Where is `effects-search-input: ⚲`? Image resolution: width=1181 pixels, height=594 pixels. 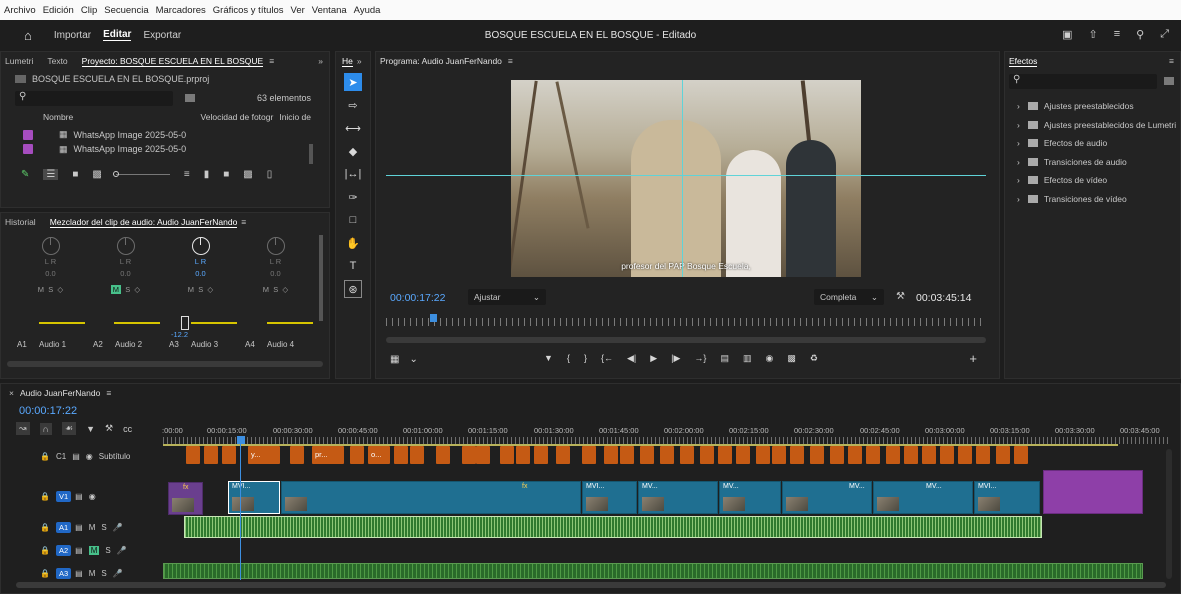
effects-search-input: ⚲ is located at coordinates (1083, 81).